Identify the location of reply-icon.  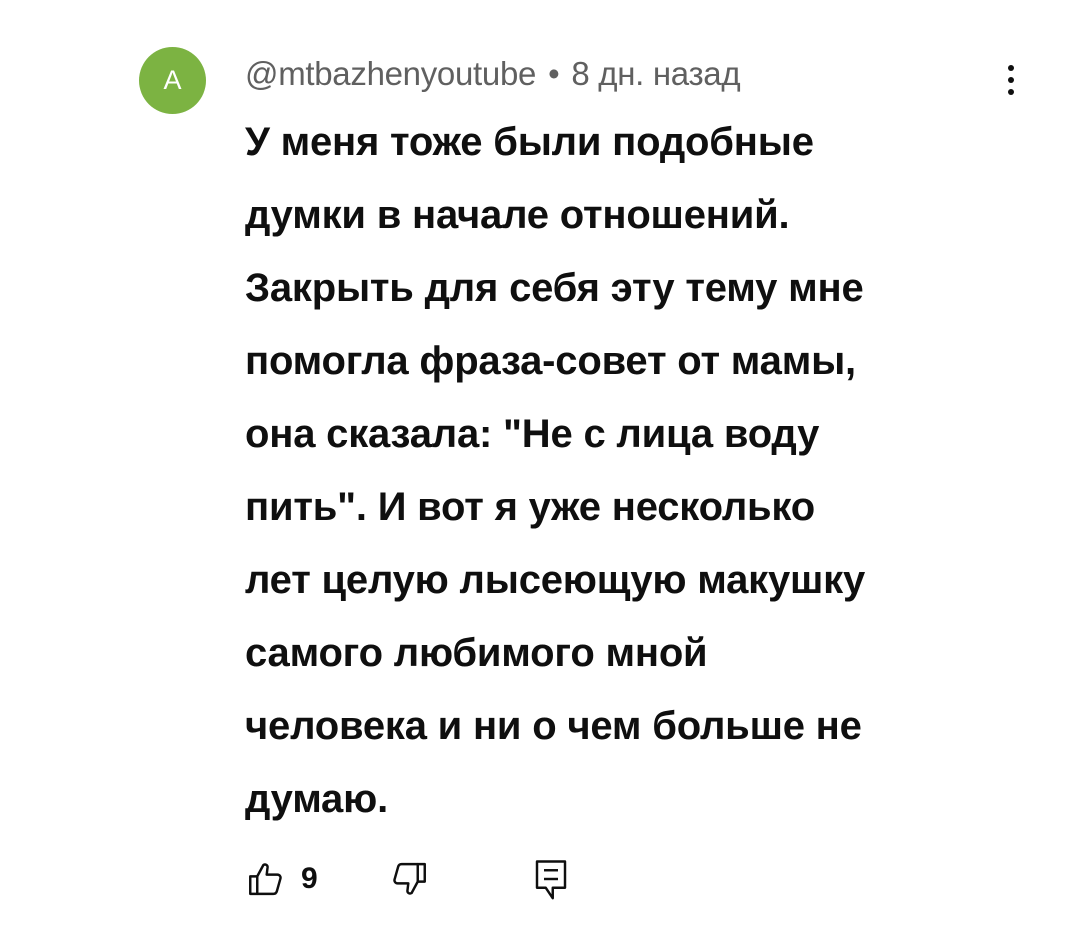
(550, 880).